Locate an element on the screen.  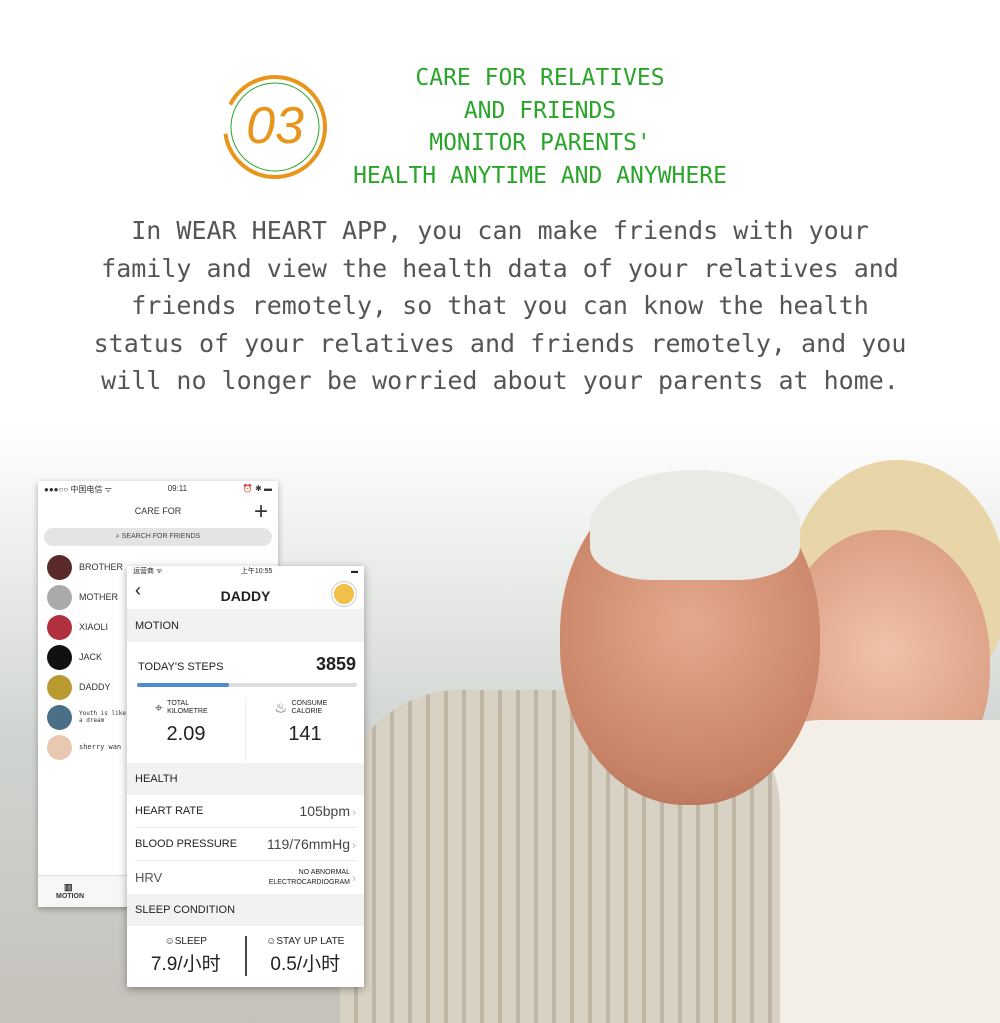
step-number: 03 is located at coordinates (275, 126).